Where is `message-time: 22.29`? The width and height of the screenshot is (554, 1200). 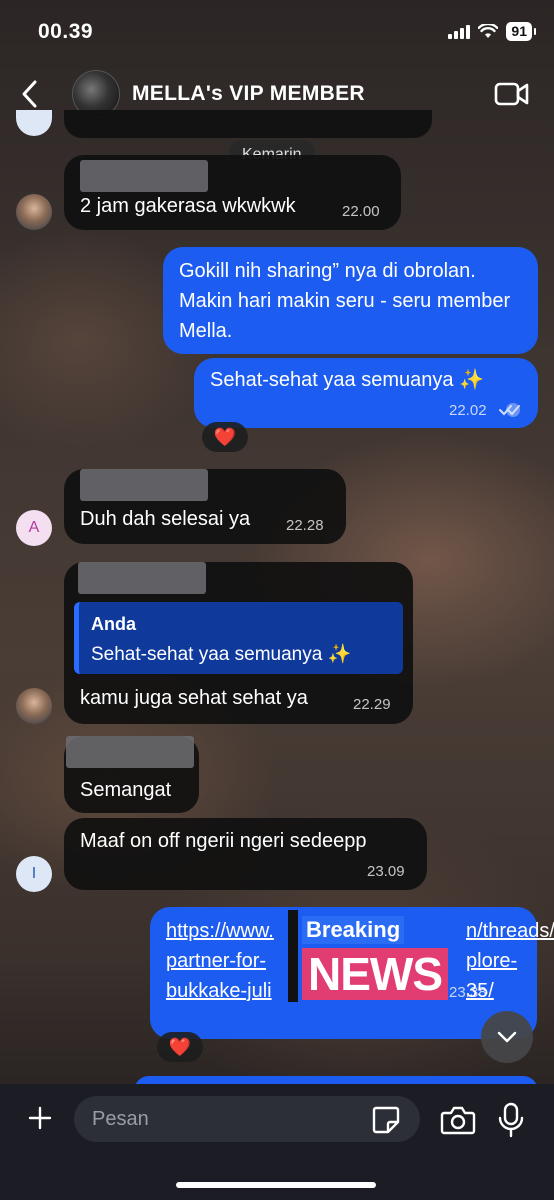
message-time: 22.29 is located at coordinates (372, 704).